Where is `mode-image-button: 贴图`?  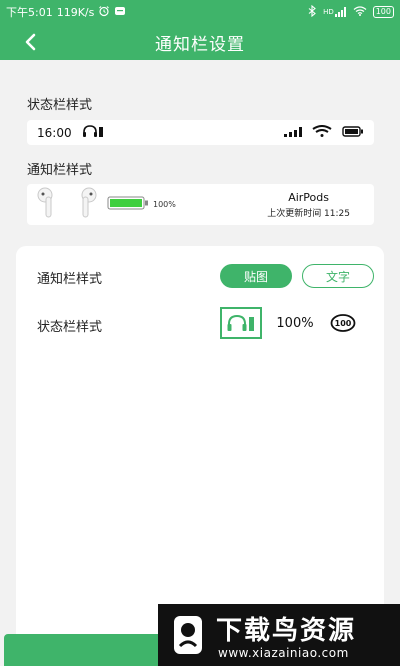
mode-image-button: 贴图 is located at coordinates (256, 276).